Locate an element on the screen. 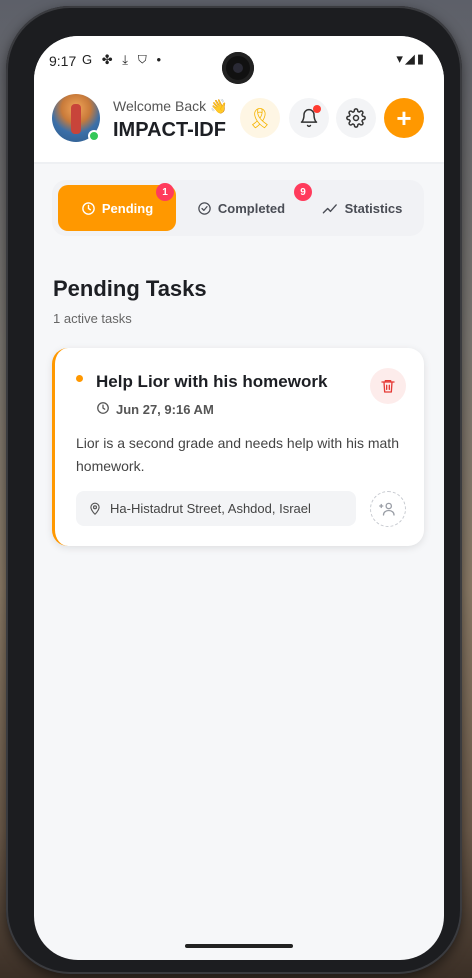 The height and width of the screenshot is (978, 472). task-time: Jun 27, 9:16 AM is located at coordinates (165, 409).